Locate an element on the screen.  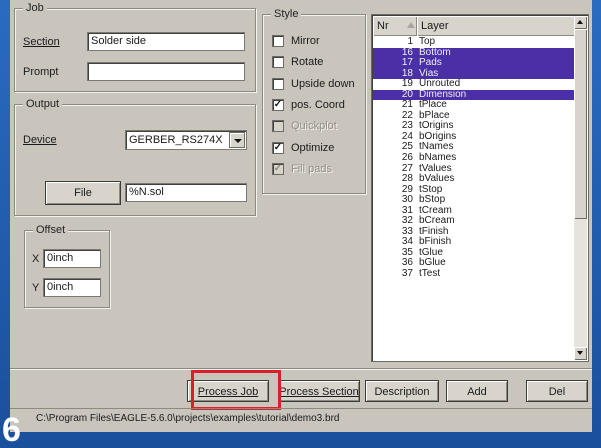
offset-x-label: X is located at coordinates (36, 259).